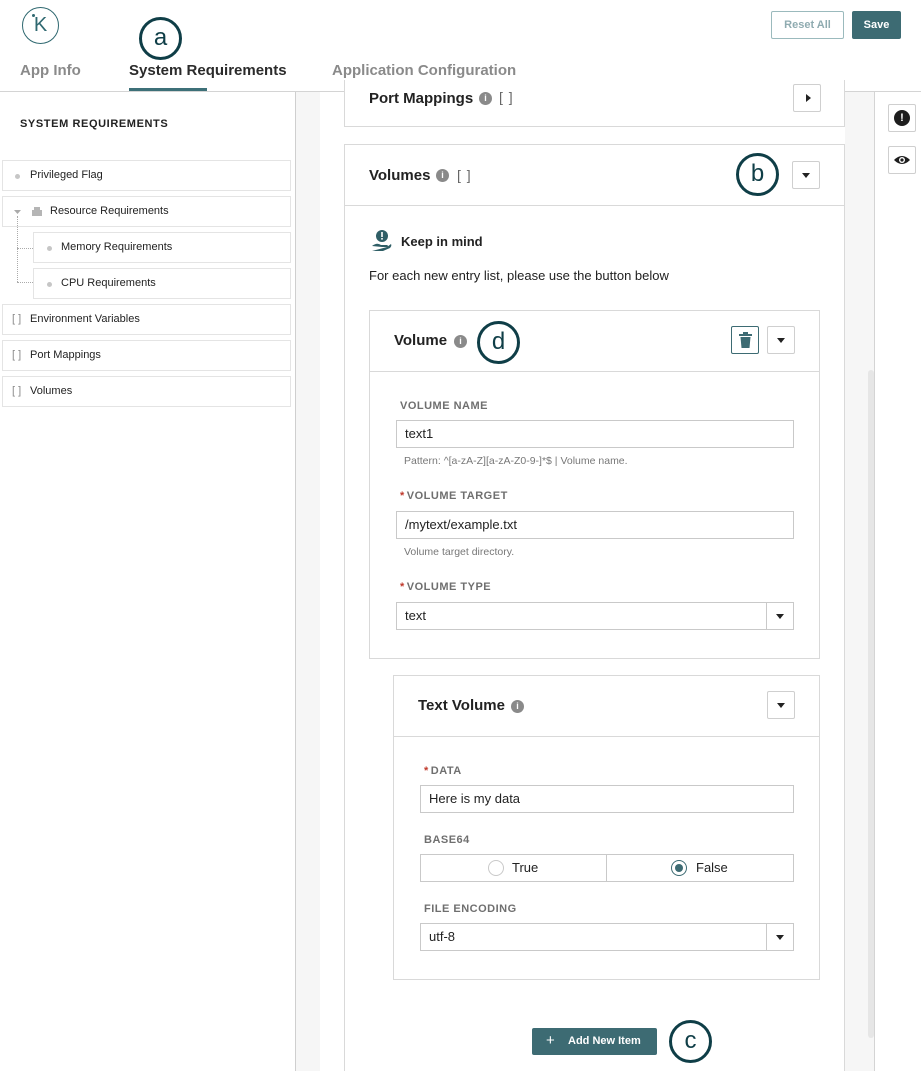  Describe the element at coordinates (85, 319) in the screenshot. I see `sidebar-item-label: Environment Variables` at that location.